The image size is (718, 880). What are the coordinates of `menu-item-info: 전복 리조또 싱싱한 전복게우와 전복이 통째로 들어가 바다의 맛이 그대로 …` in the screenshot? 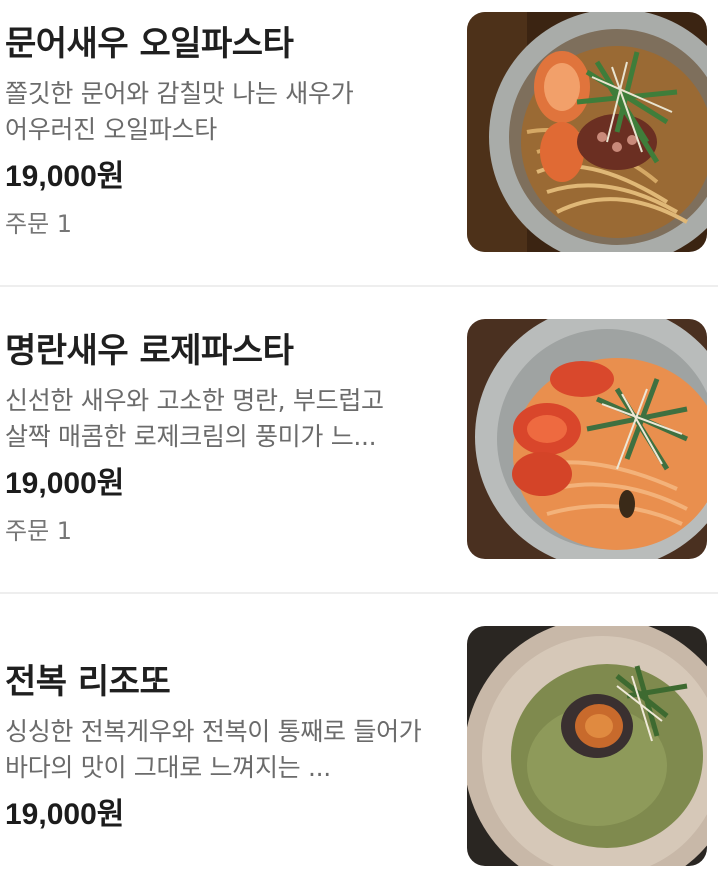 It's located at (215, 728).